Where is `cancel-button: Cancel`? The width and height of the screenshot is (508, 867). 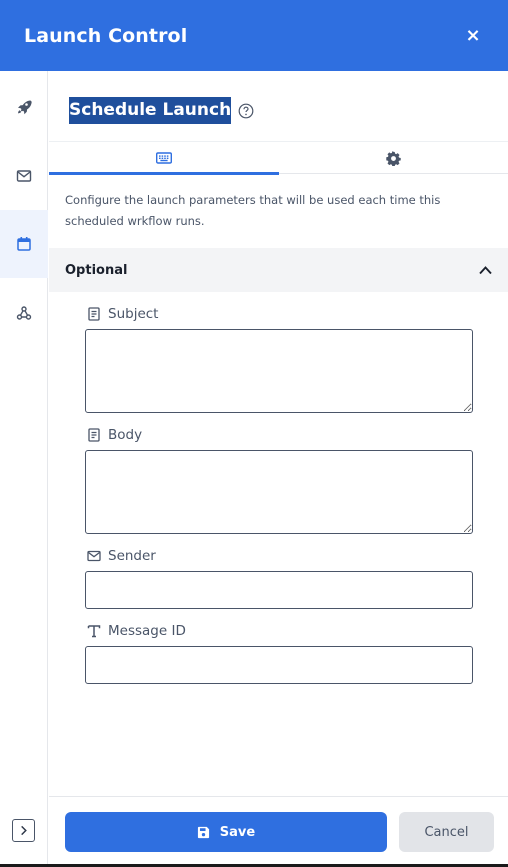
cancel-button: Cancel is located at coordinates (446, 832).